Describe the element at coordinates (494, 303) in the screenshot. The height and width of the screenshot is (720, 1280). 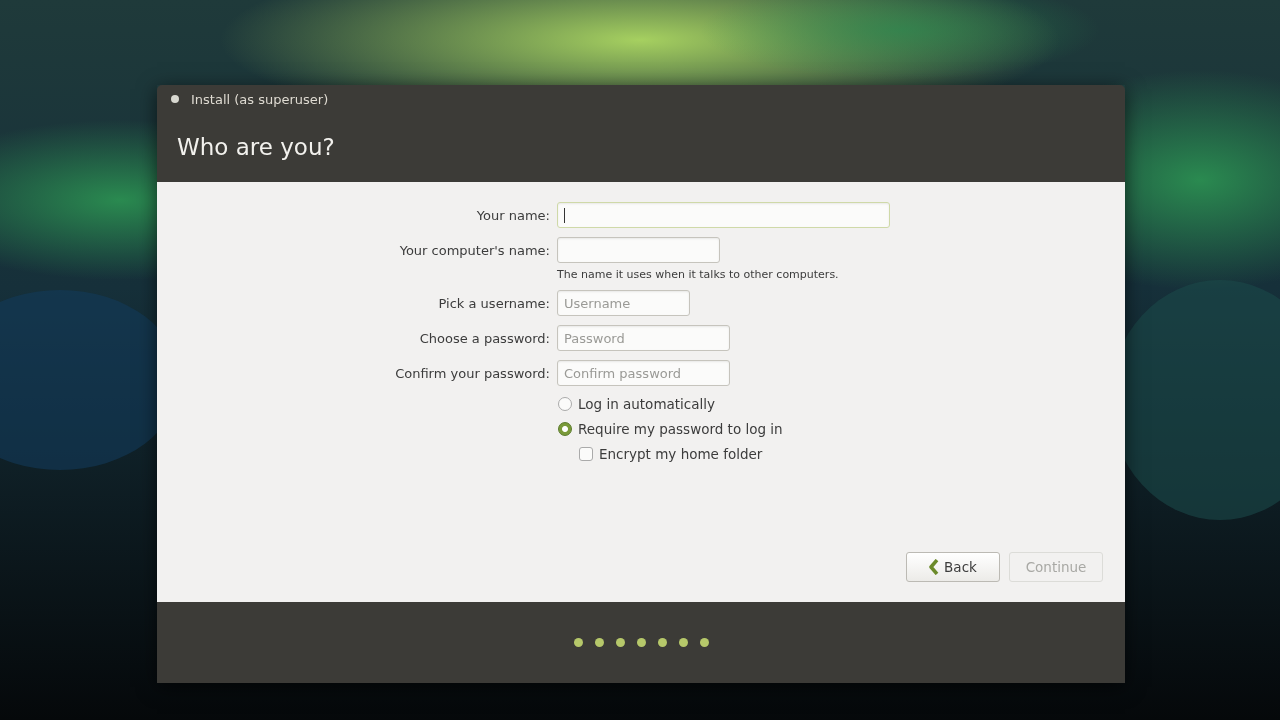
I see `field-label: Pick a username:` at that location.